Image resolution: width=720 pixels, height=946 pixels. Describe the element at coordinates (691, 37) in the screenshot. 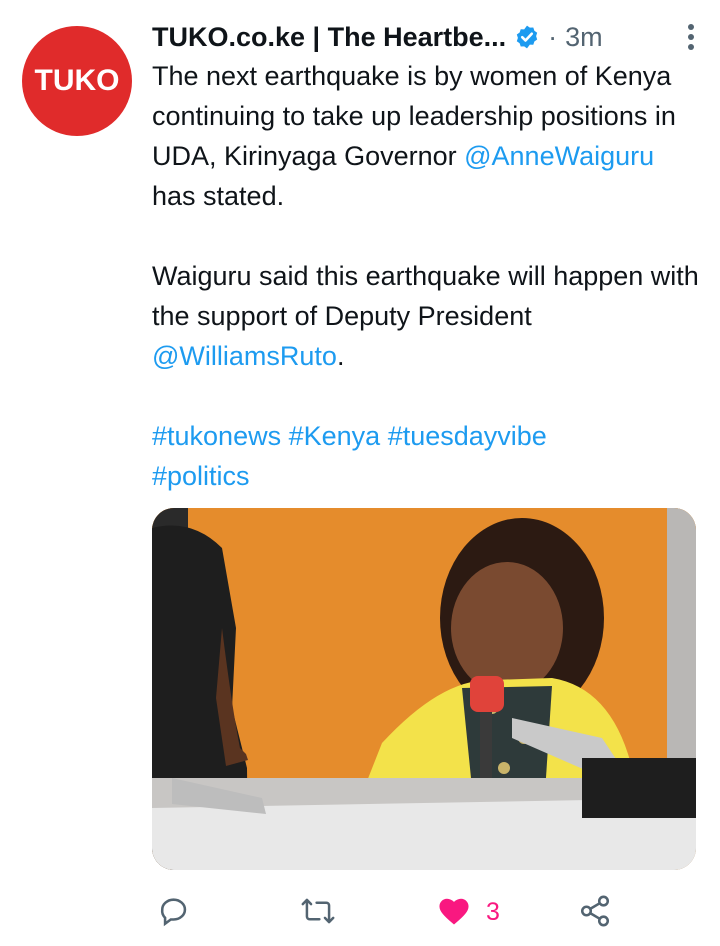

I see `more-options-icon` at that location.